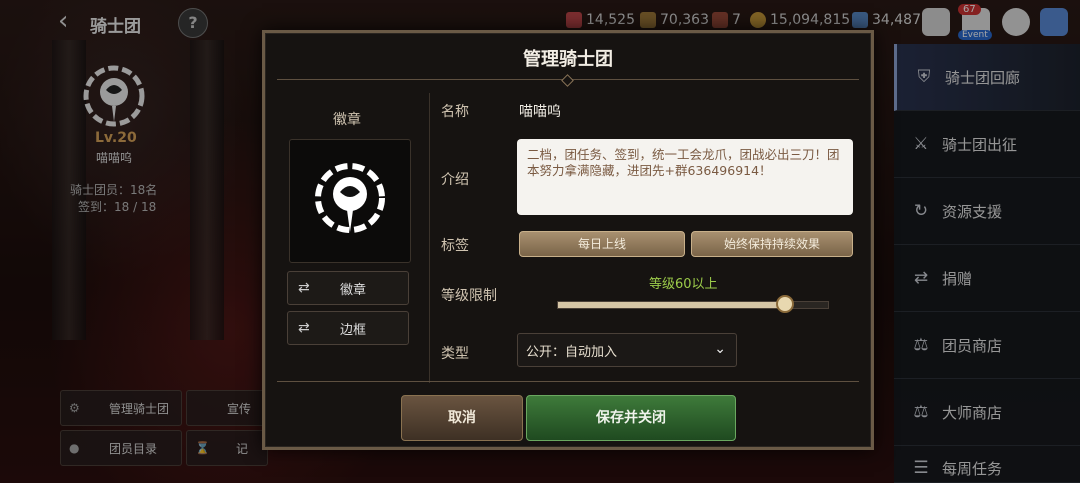 The width and height of the screenshot is (1080, 483). Describe the element at coordinates (631, 418) in the screenshot. I see `save-close-button: 保存并关闭` at that location.